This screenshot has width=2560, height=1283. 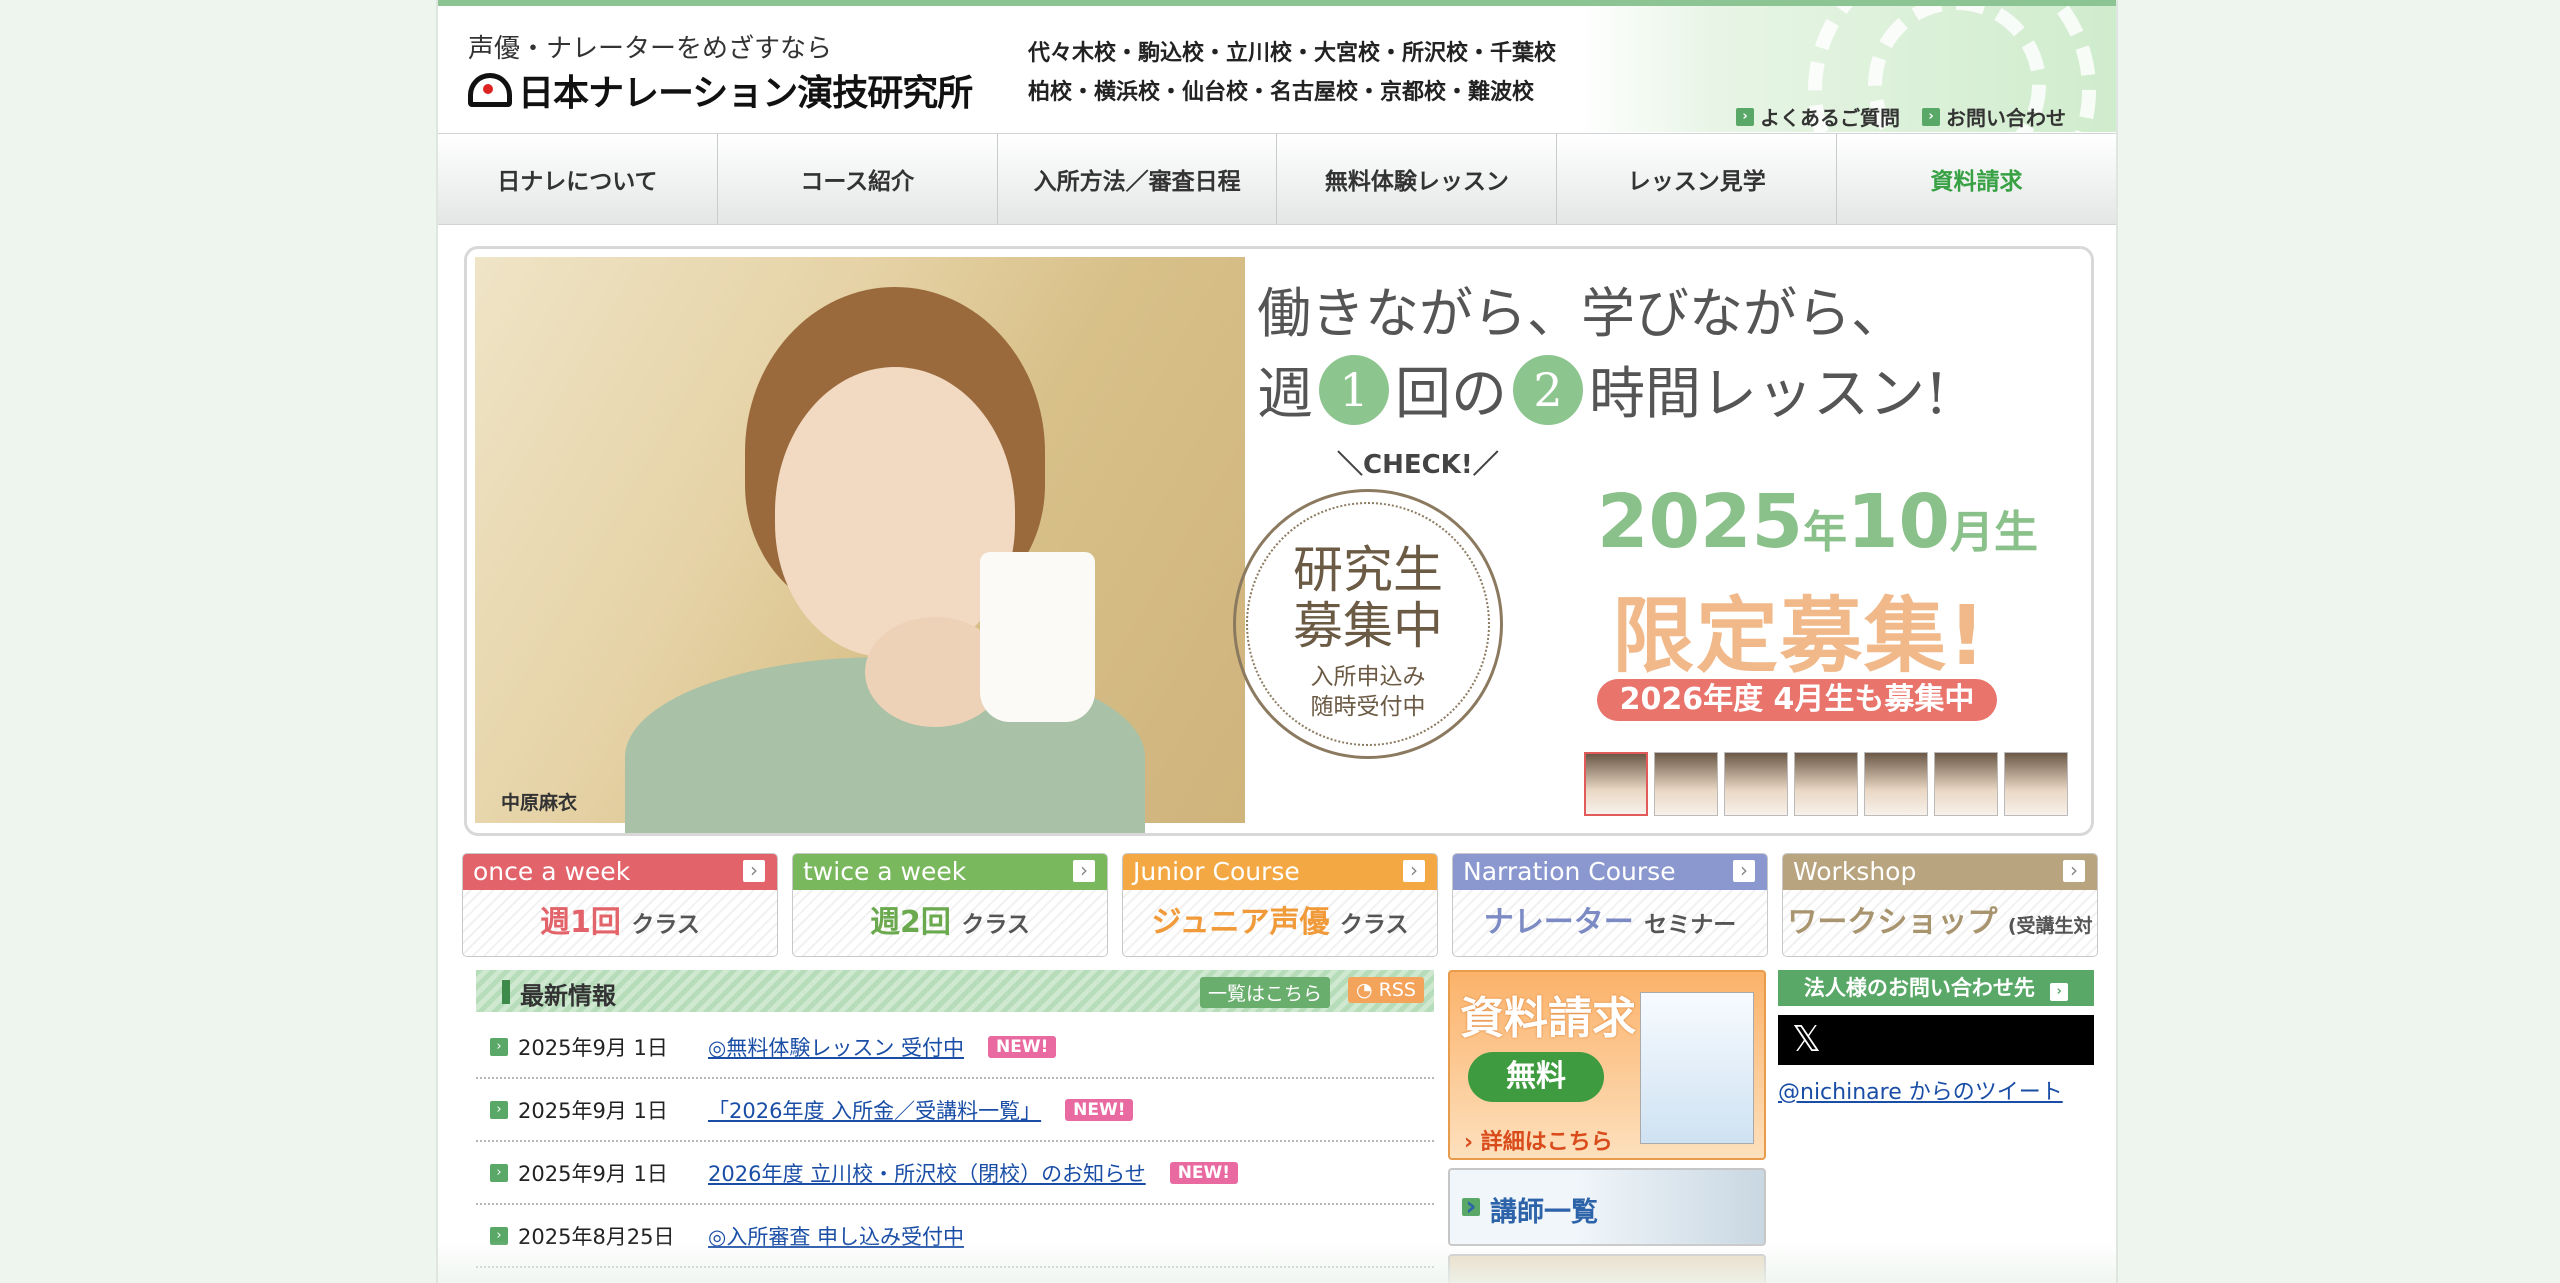 I want to click on course-title-main: ナレーター, so click(x=1558, y=922).